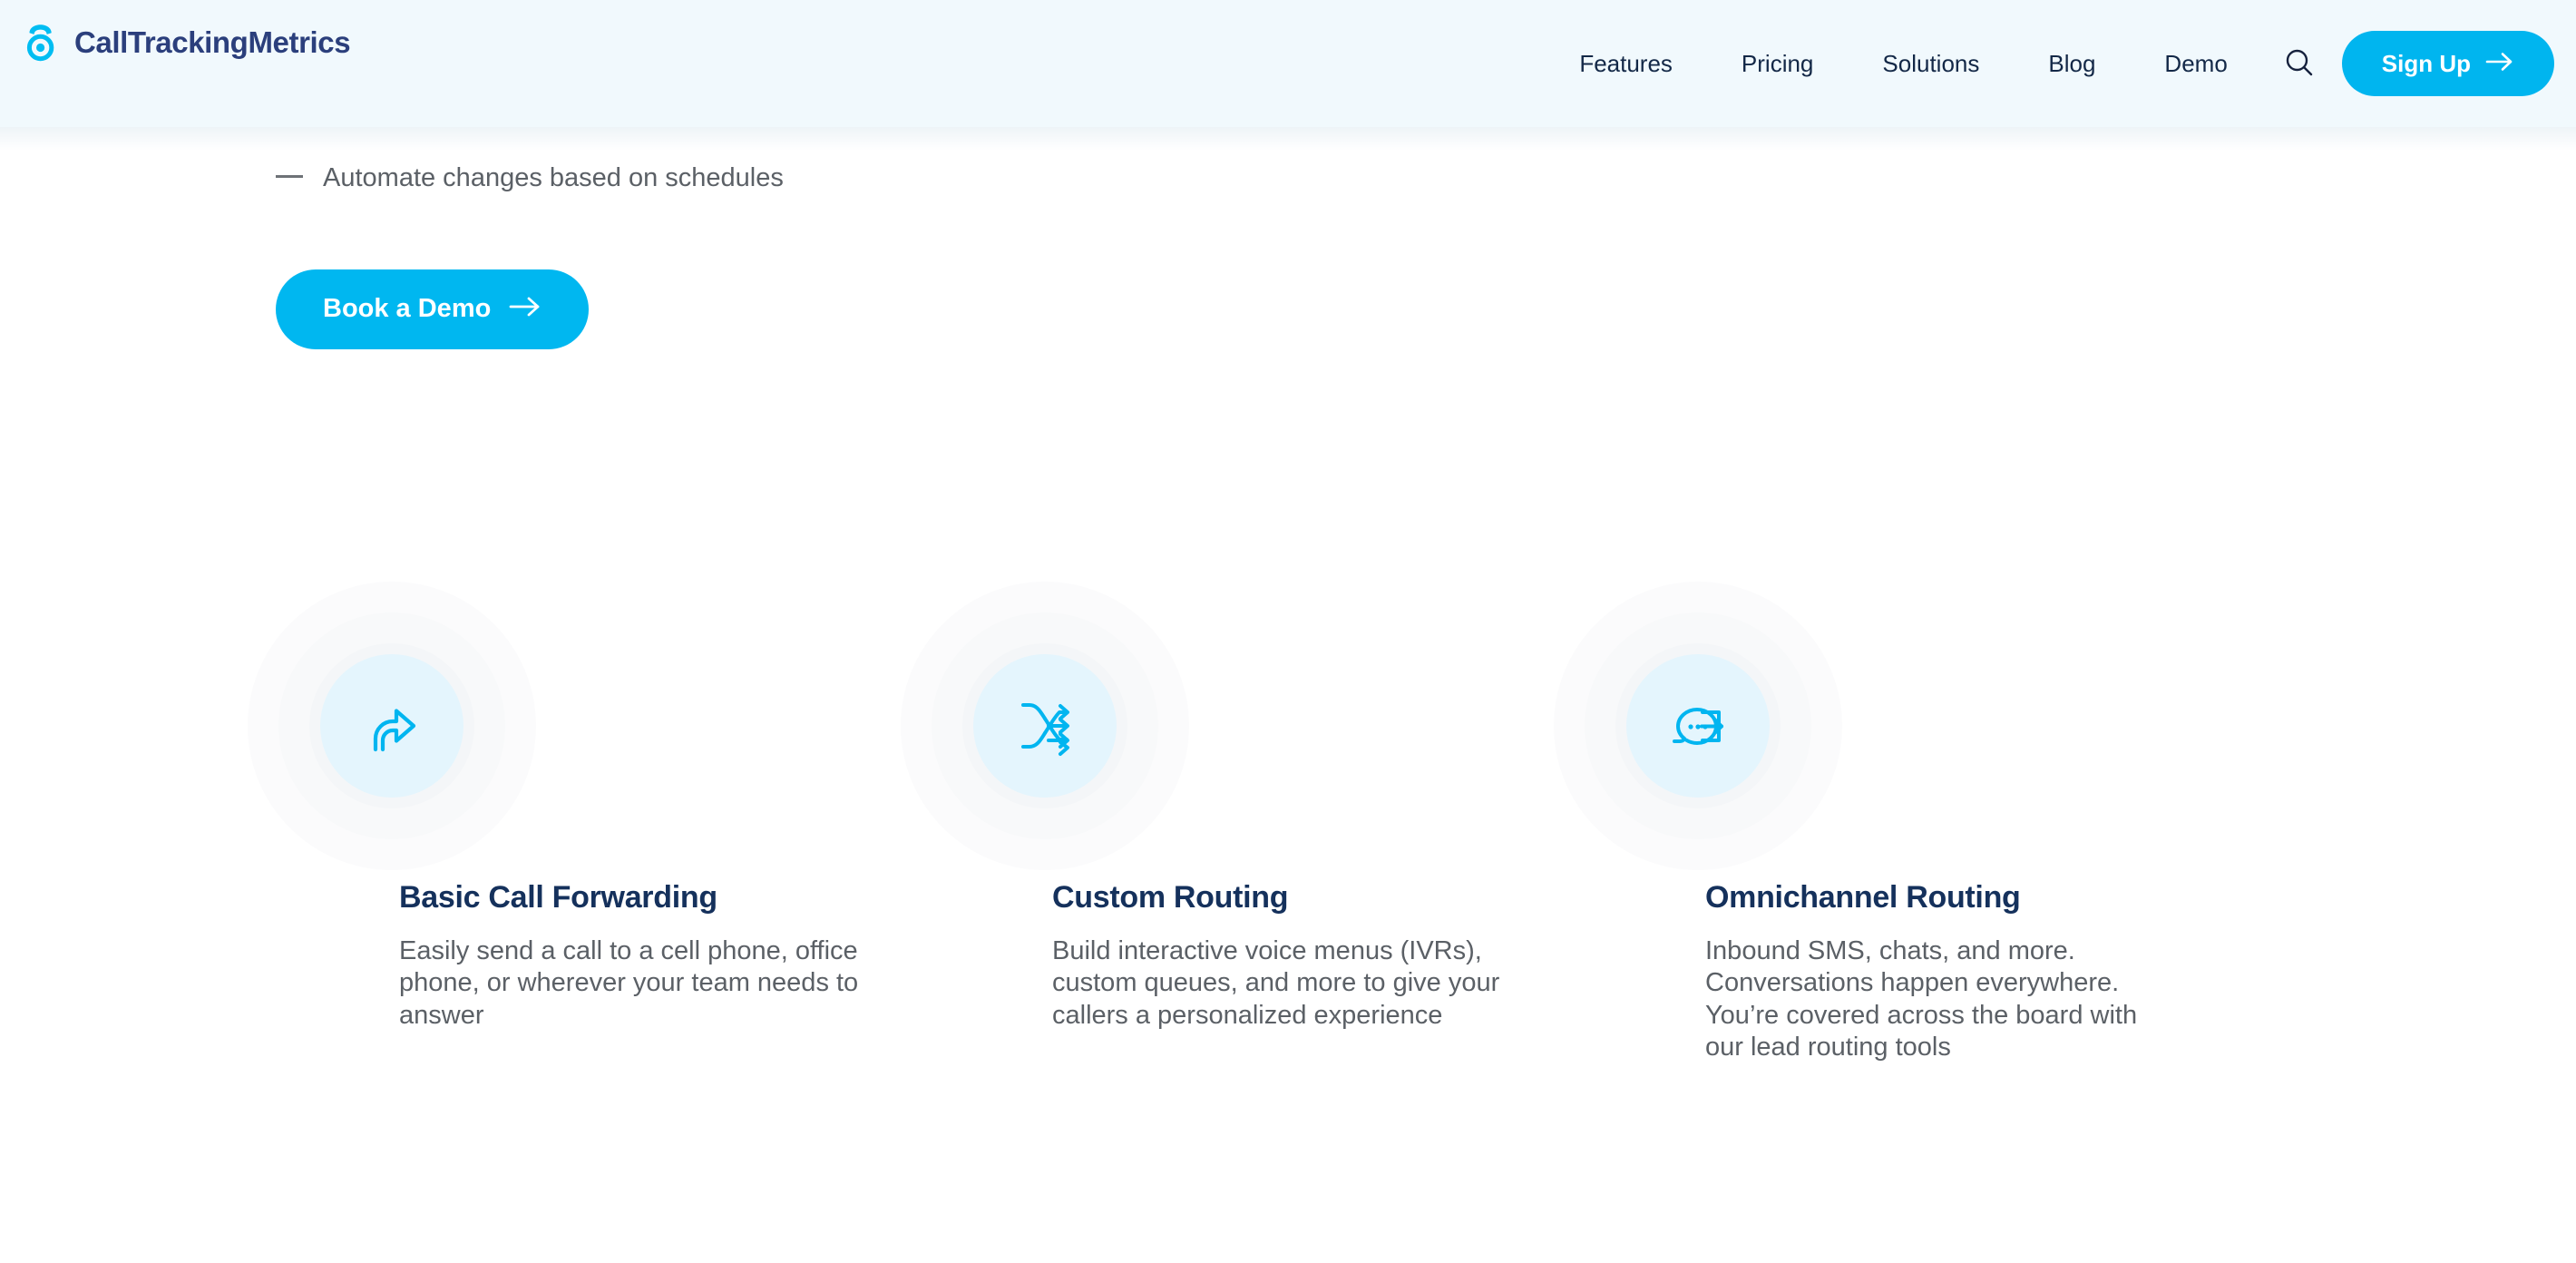  Describe the element at coordinates (1426, 178) in the screenshot. I see `list-item: Automate changes based on schedules` at that location.